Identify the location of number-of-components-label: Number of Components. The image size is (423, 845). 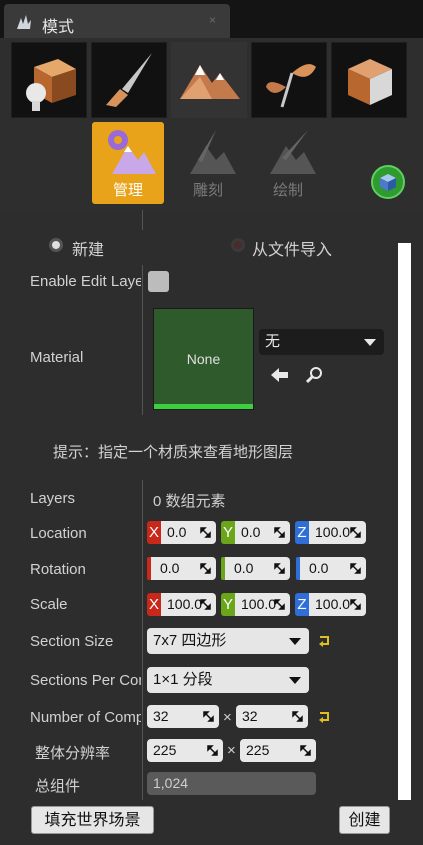
(85, 717).